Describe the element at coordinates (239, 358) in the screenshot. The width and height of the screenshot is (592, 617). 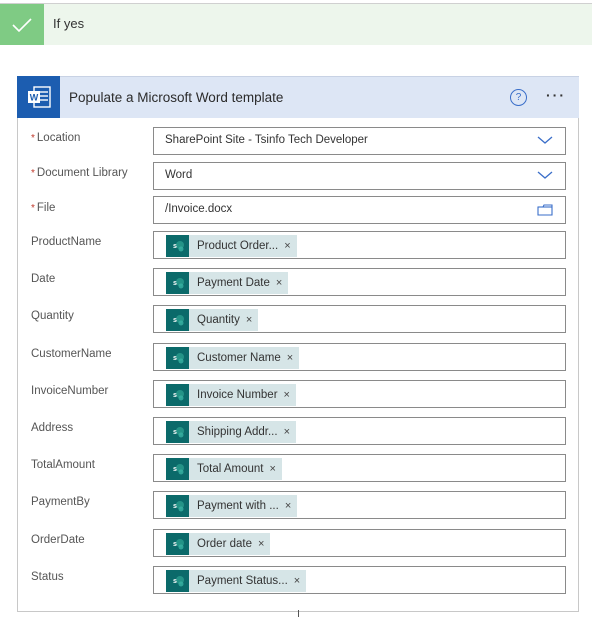
I see `token-label: Customer Name` at that location.